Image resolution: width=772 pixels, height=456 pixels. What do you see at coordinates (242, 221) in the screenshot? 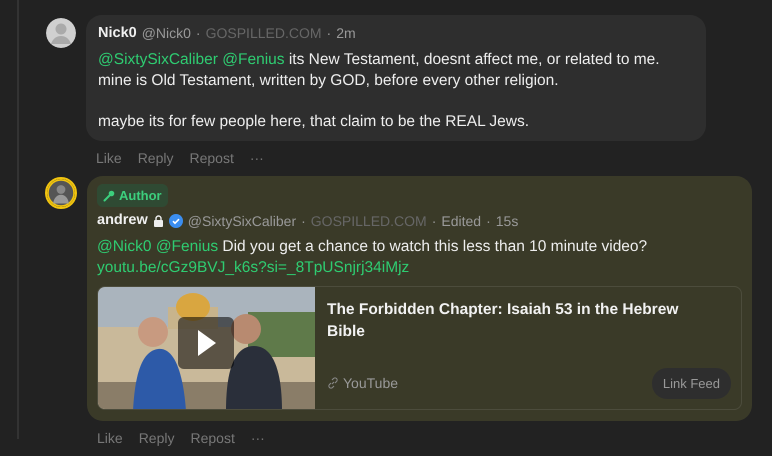
I see `author-handle: @SixtySixCaliber` at bounding box center [242, 221].